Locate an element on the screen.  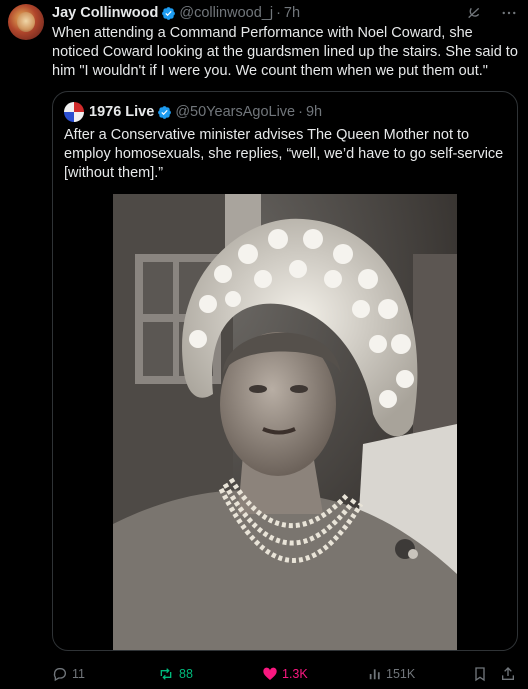
quoted-post-time: 9h is located at coordinates (314, 112).